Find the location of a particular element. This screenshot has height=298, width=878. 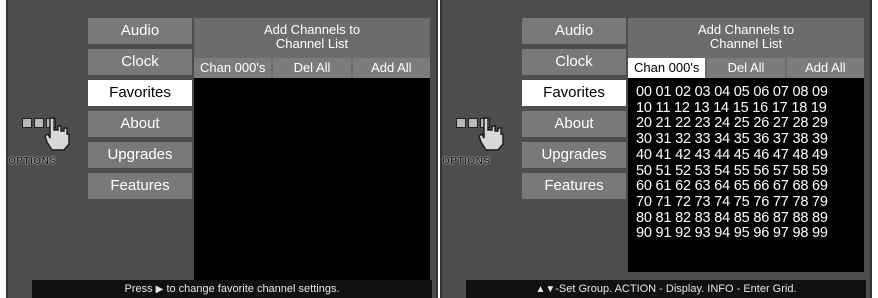

channel-row: 40 41 42 43 44 45 46 47 48 49 is located at coordinates (746, 155).